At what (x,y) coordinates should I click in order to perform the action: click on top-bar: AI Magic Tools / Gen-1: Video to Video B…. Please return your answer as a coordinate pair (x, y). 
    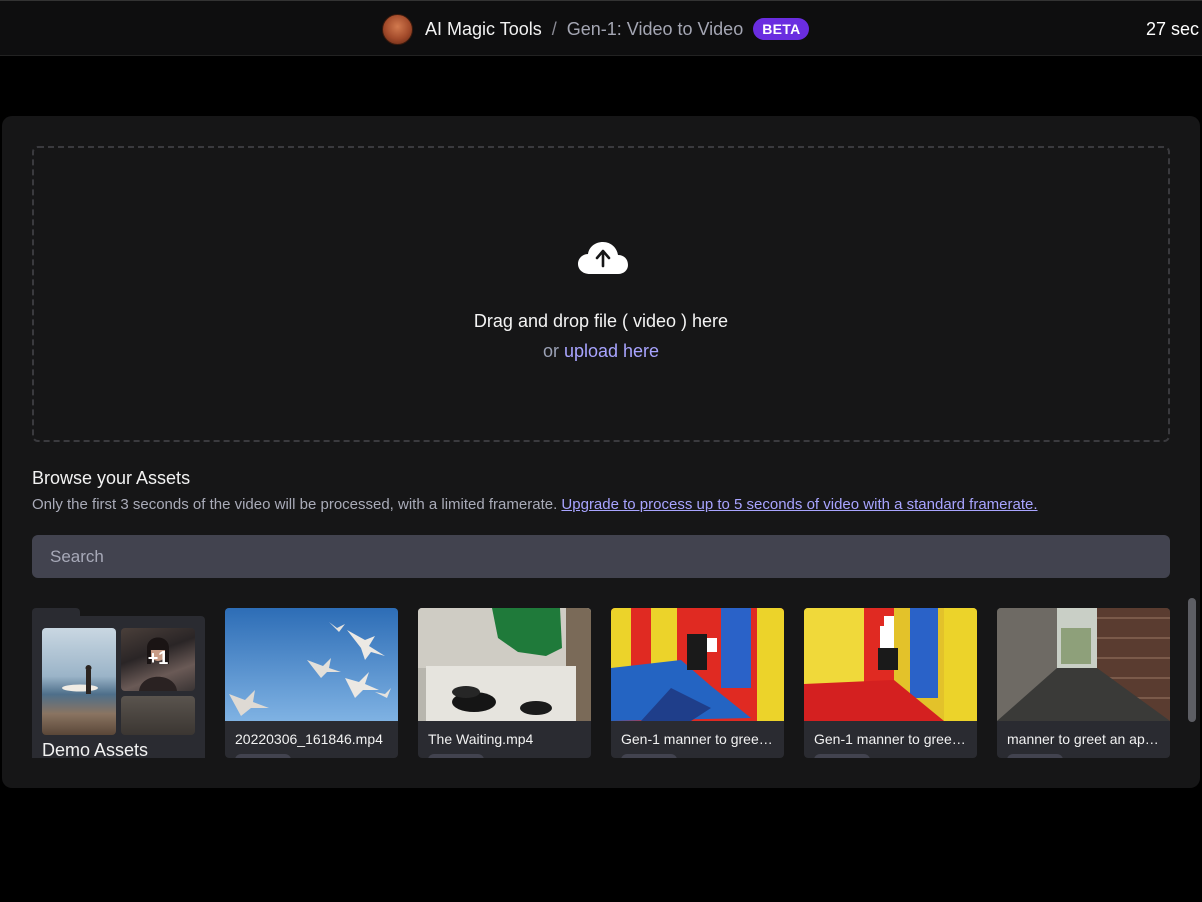
    Looking at the image, I should click on (601, 28).